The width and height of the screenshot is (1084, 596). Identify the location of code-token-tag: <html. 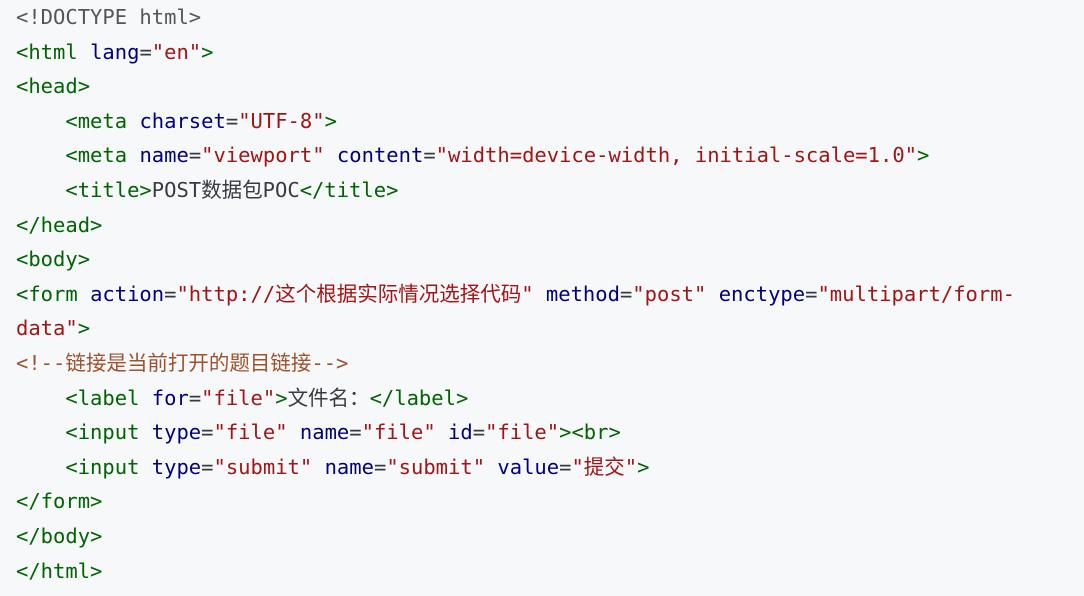
(47, 51).